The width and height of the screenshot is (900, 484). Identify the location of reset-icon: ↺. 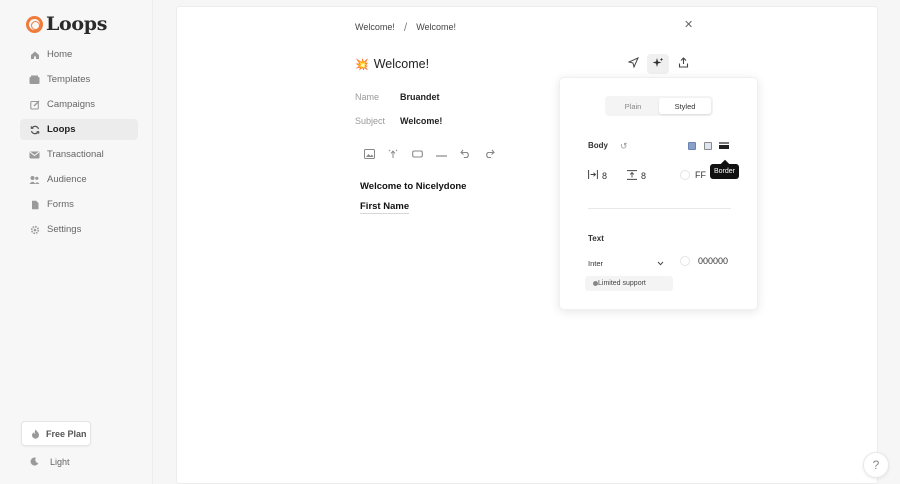
(624, 146).